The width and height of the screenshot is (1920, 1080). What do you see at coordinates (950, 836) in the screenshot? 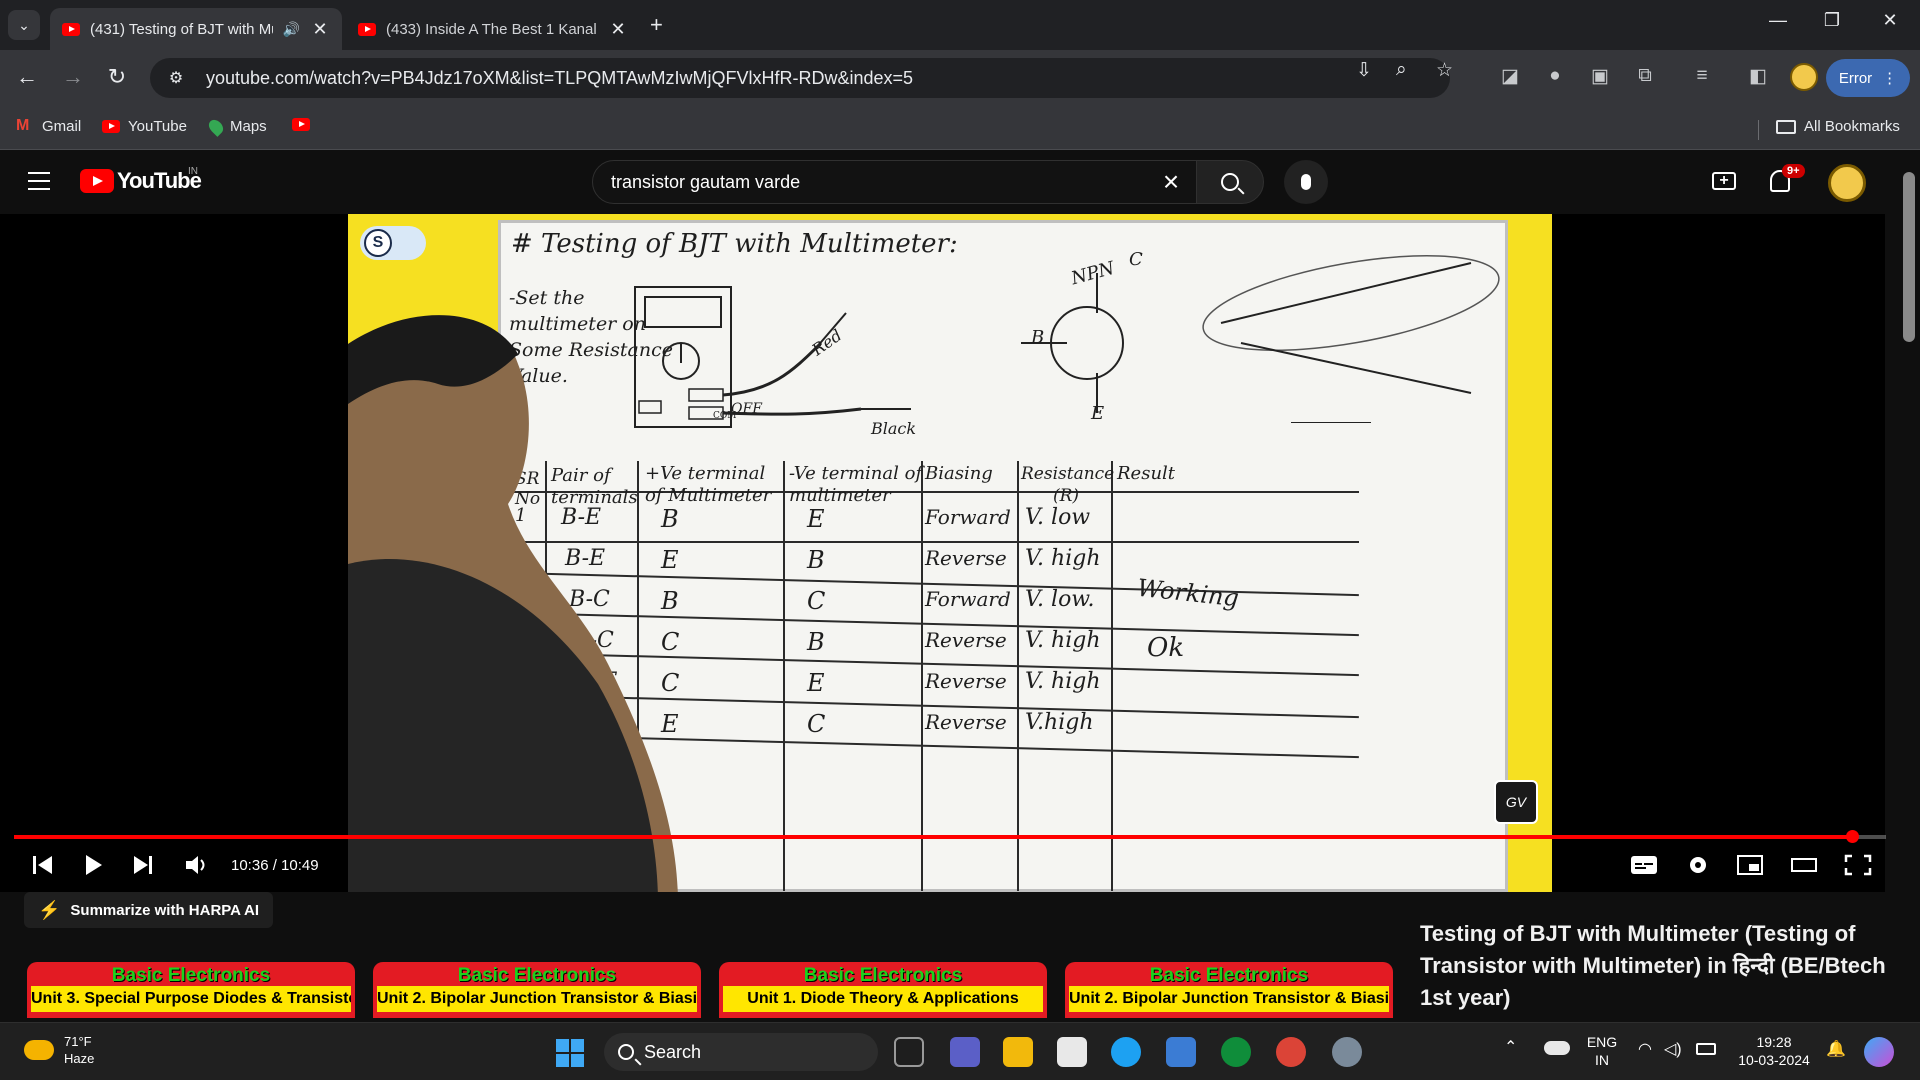
I see `progress-bar` at bounding box center [950, 836].